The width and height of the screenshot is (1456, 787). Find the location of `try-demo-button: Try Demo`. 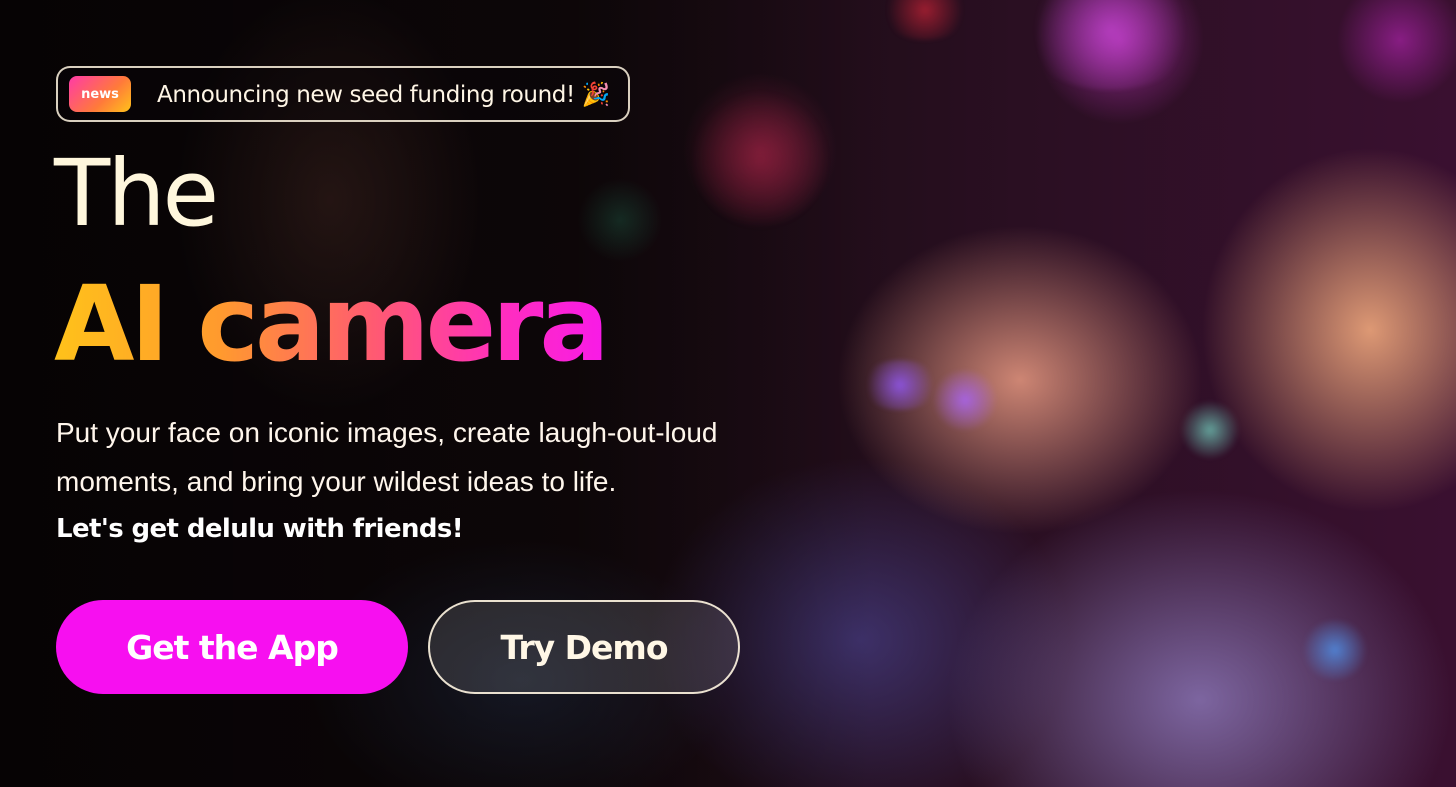

try-demo-button: Try Demo is located at coordinates (584, 647).